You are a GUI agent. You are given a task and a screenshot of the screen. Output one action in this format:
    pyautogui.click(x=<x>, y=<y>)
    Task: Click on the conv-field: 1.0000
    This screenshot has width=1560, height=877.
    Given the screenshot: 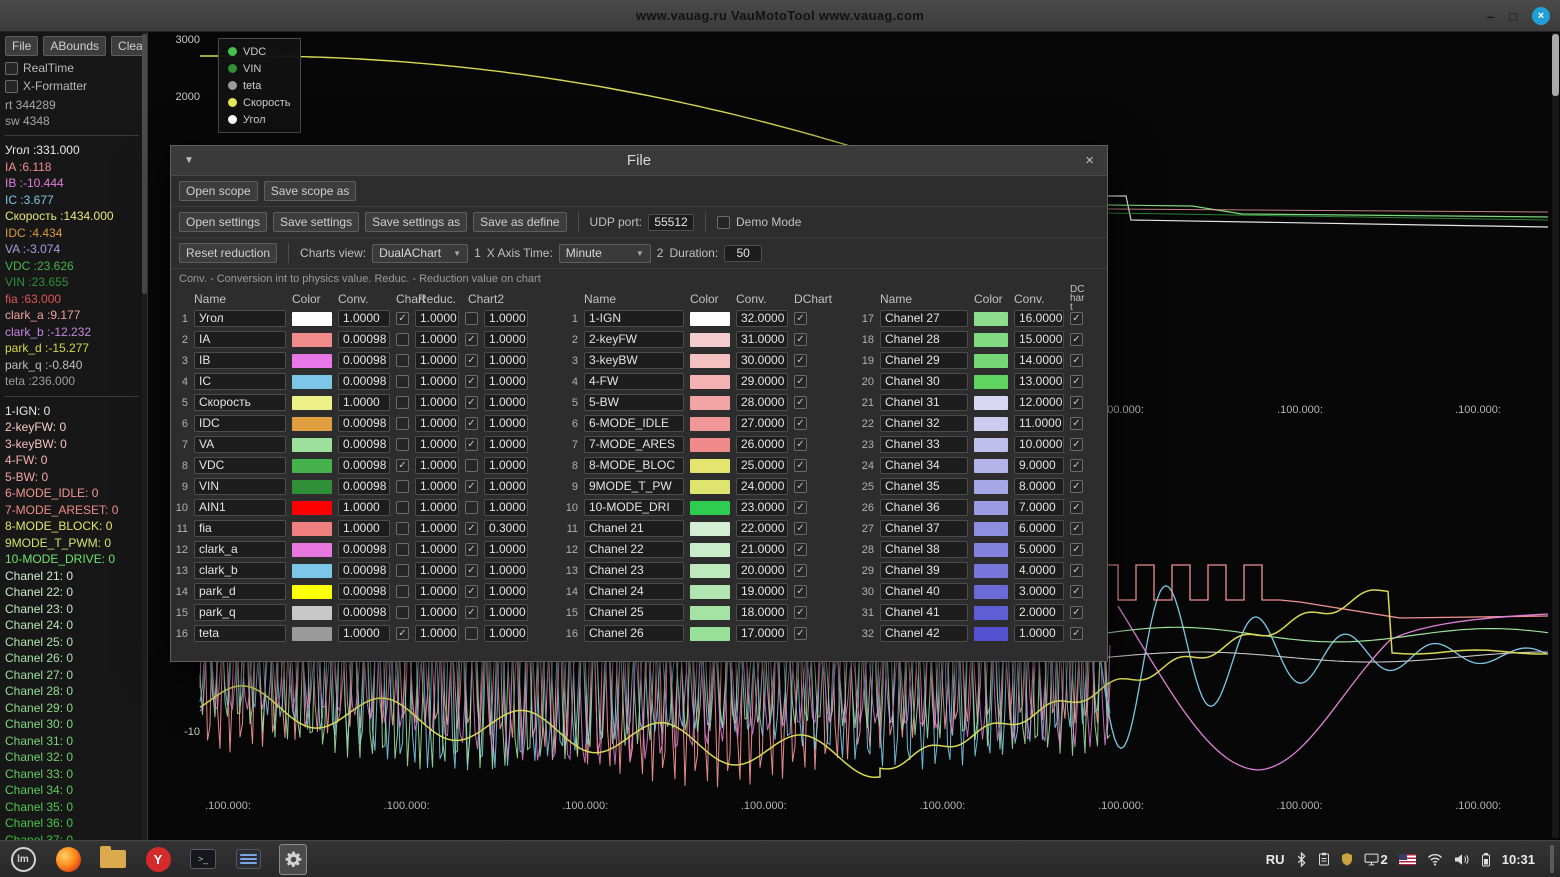 What is the action you would take?
    pyautogui.click(x=364, y=633)
    